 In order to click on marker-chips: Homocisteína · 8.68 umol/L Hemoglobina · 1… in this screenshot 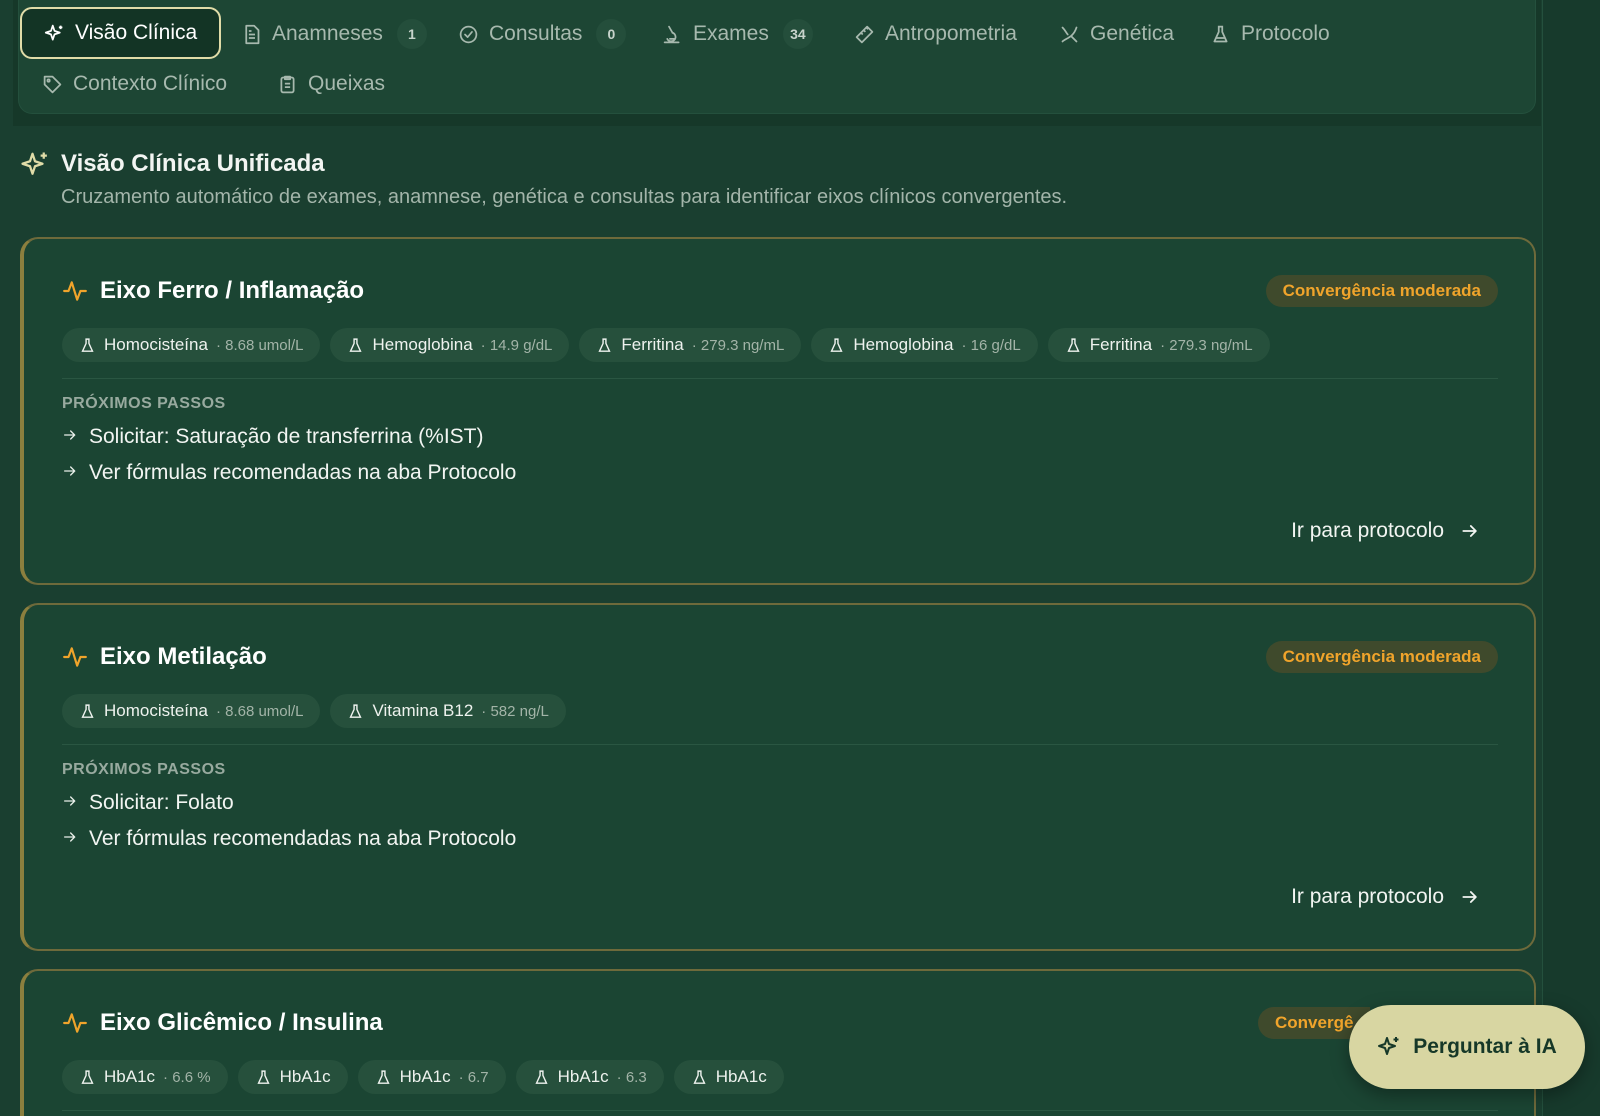, I will do `click(666, 345)`.